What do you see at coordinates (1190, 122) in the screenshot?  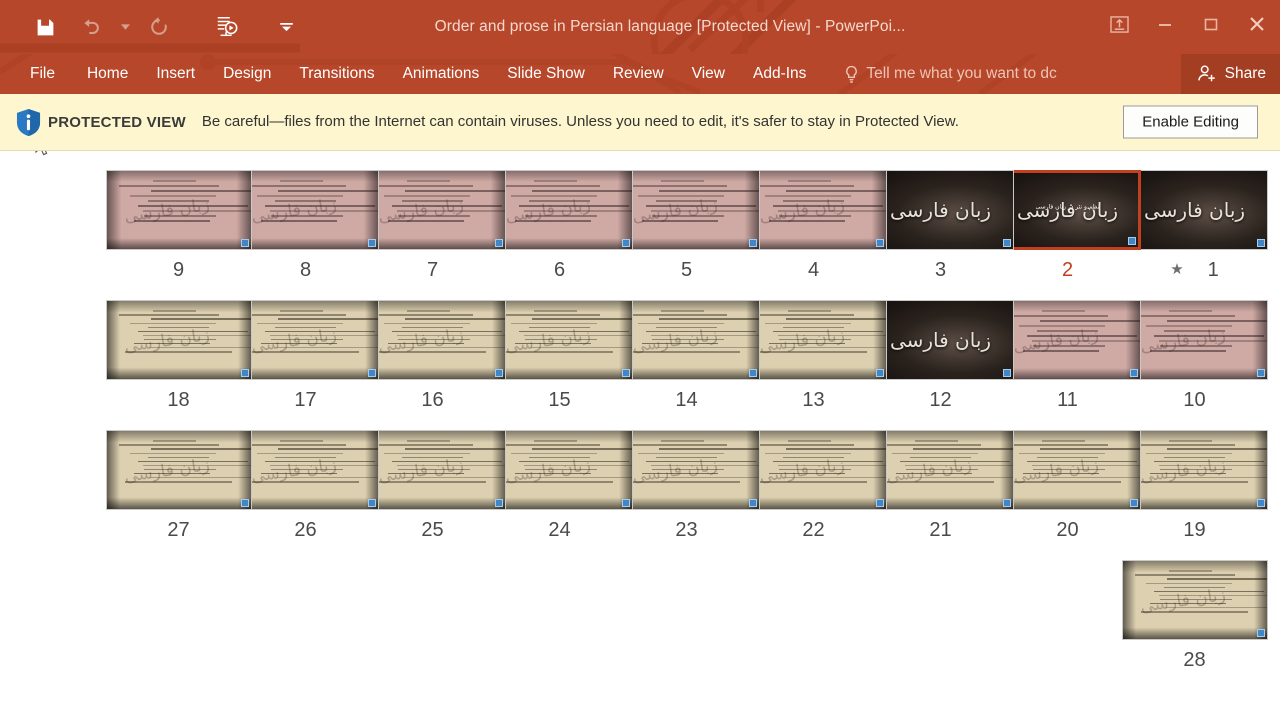 I see `enable-editing-button: Enable Editing` at bounding box center [1190, 122].